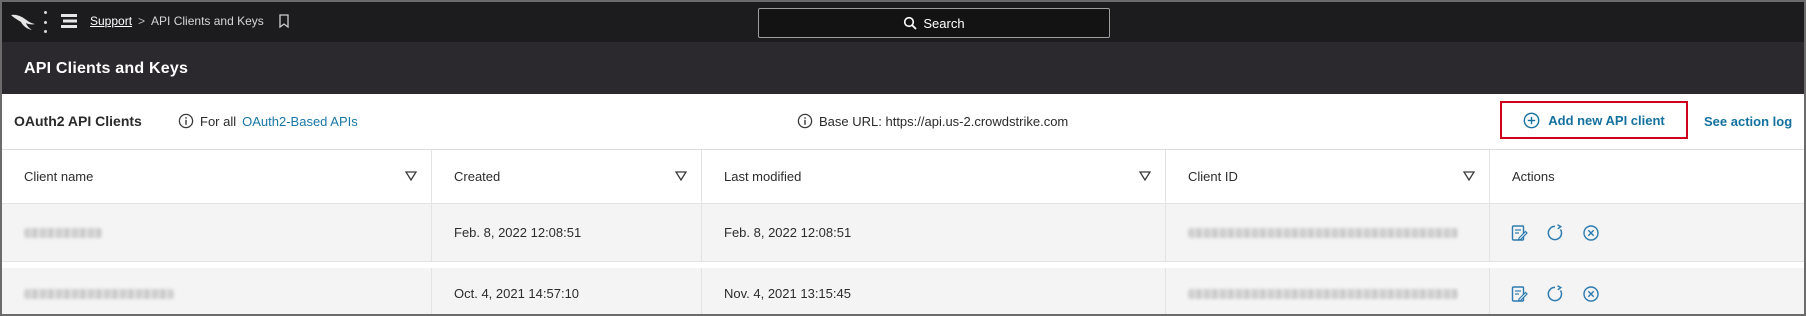 The height and width of the screenshot is (316, 1806). I want to click on column-header-client-name: Client name, so click(217, 176).